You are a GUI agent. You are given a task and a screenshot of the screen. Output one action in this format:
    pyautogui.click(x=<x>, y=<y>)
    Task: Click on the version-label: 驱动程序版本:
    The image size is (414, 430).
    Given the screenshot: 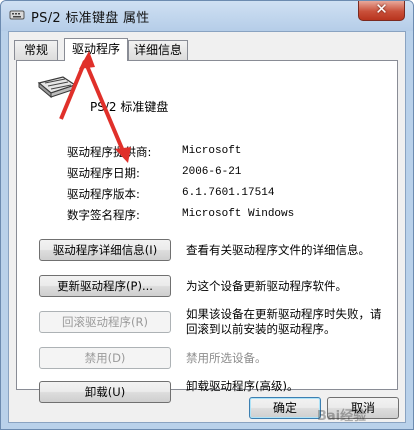 What is the action you would take?
    pyautogui.click(x=103, y=194)
    